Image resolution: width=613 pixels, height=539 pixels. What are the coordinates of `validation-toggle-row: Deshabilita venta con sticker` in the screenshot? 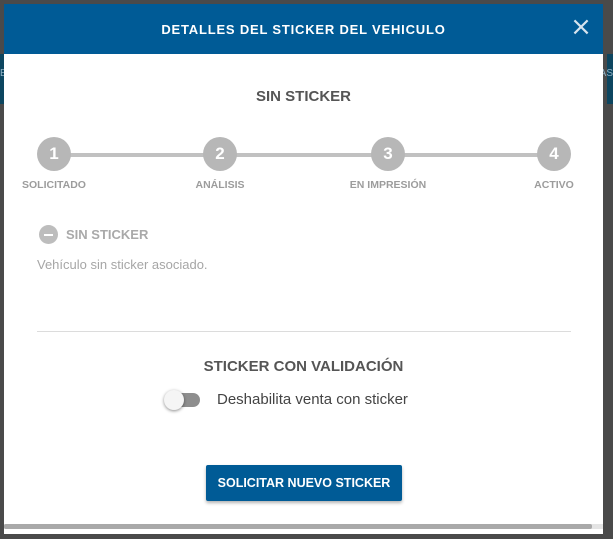 It's located at (286, 399).